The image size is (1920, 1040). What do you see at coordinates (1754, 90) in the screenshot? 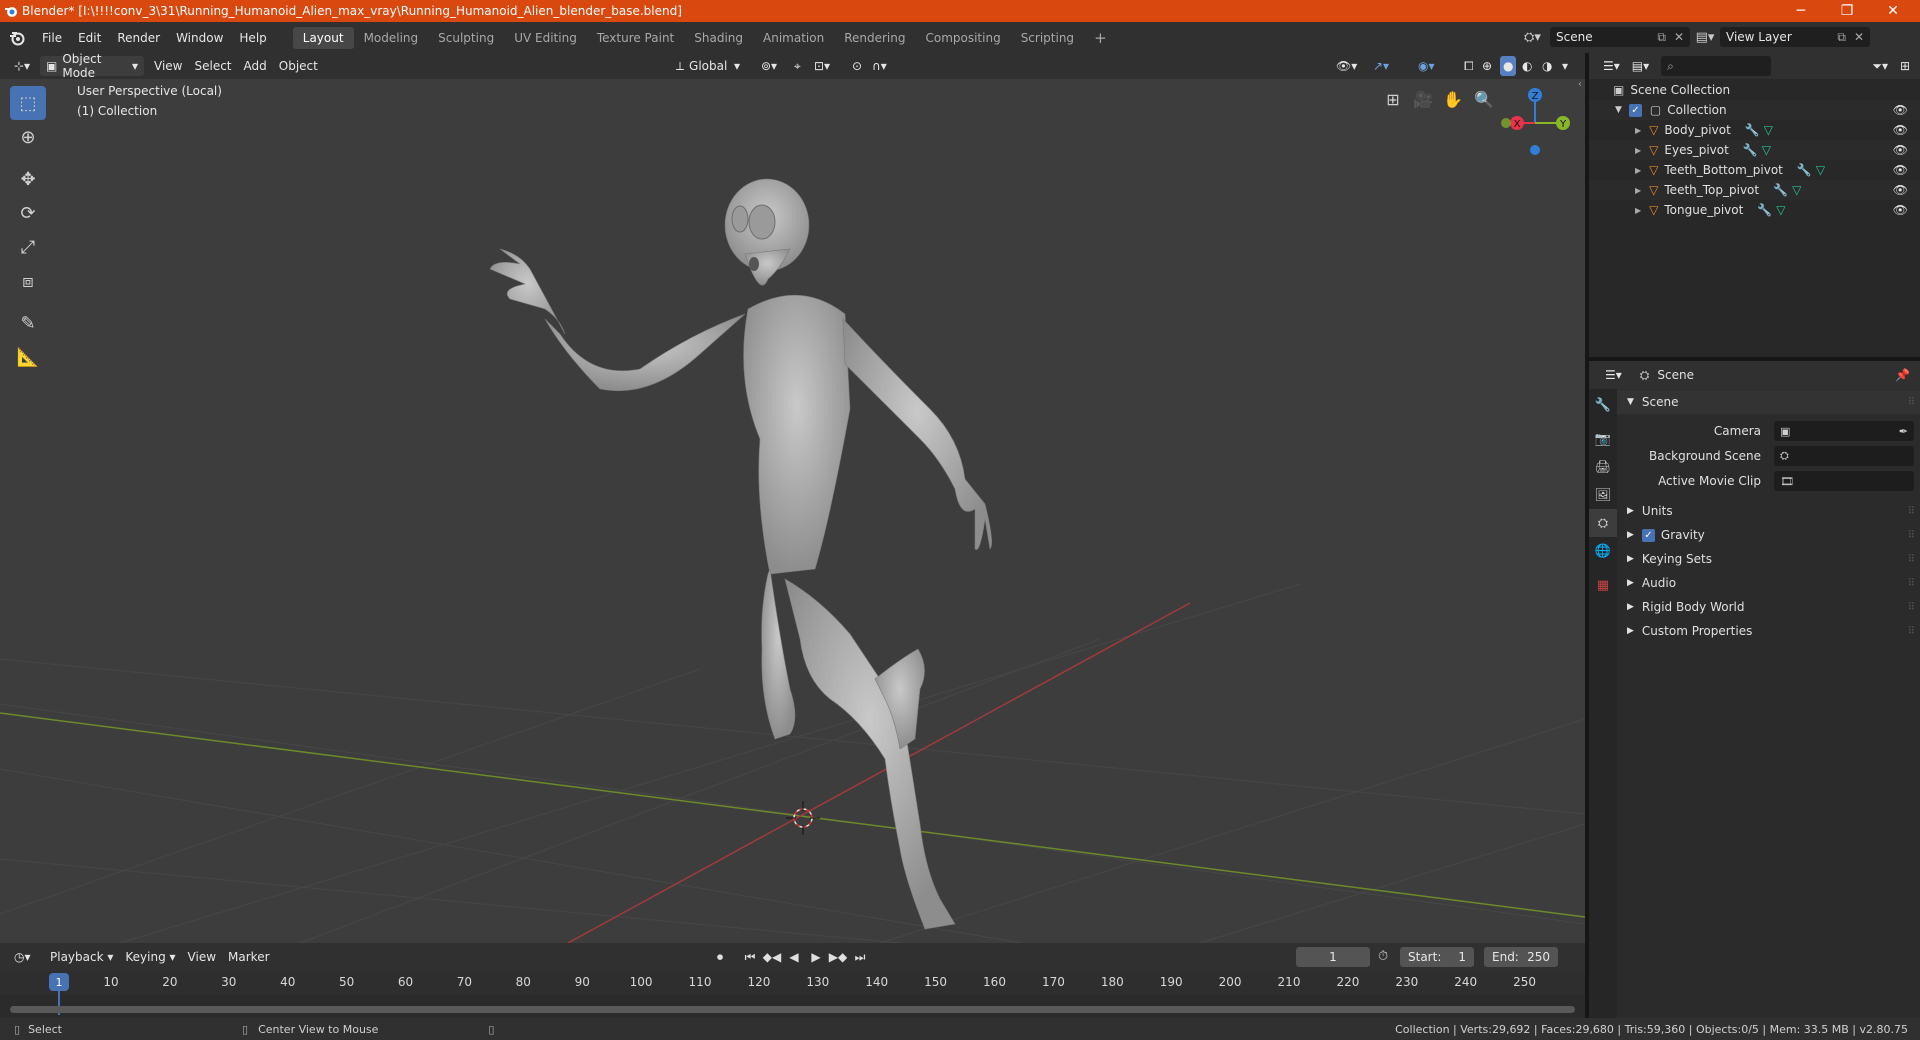
I see `outliner-scene-collection: ▣ Scene Collection` at bounding box center [1754, 90].